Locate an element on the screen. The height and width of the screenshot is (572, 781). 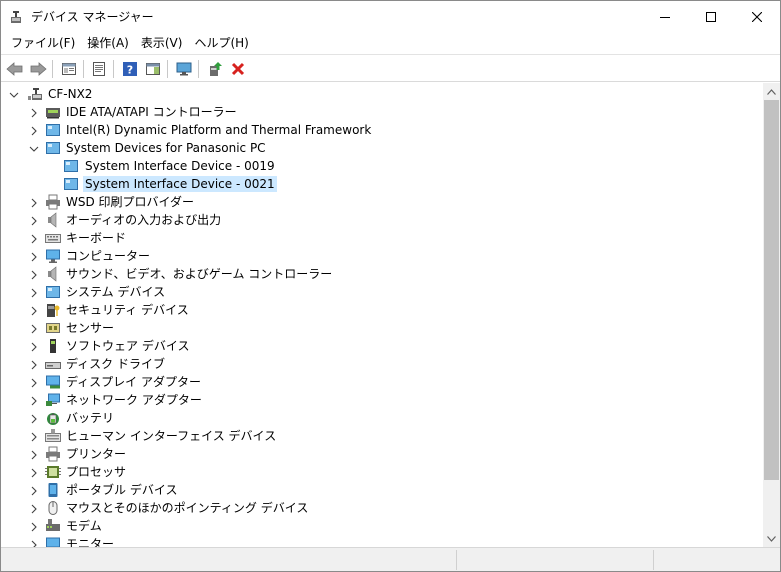
tree-node-label: IDE ATA/ATAPI コントローラー is located at coordinates (151, 112).